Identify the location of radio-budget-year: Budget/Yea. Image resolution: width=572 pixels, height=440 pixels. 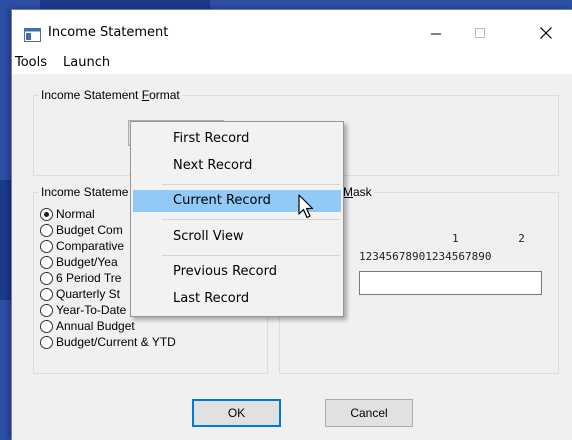
(79, 262).